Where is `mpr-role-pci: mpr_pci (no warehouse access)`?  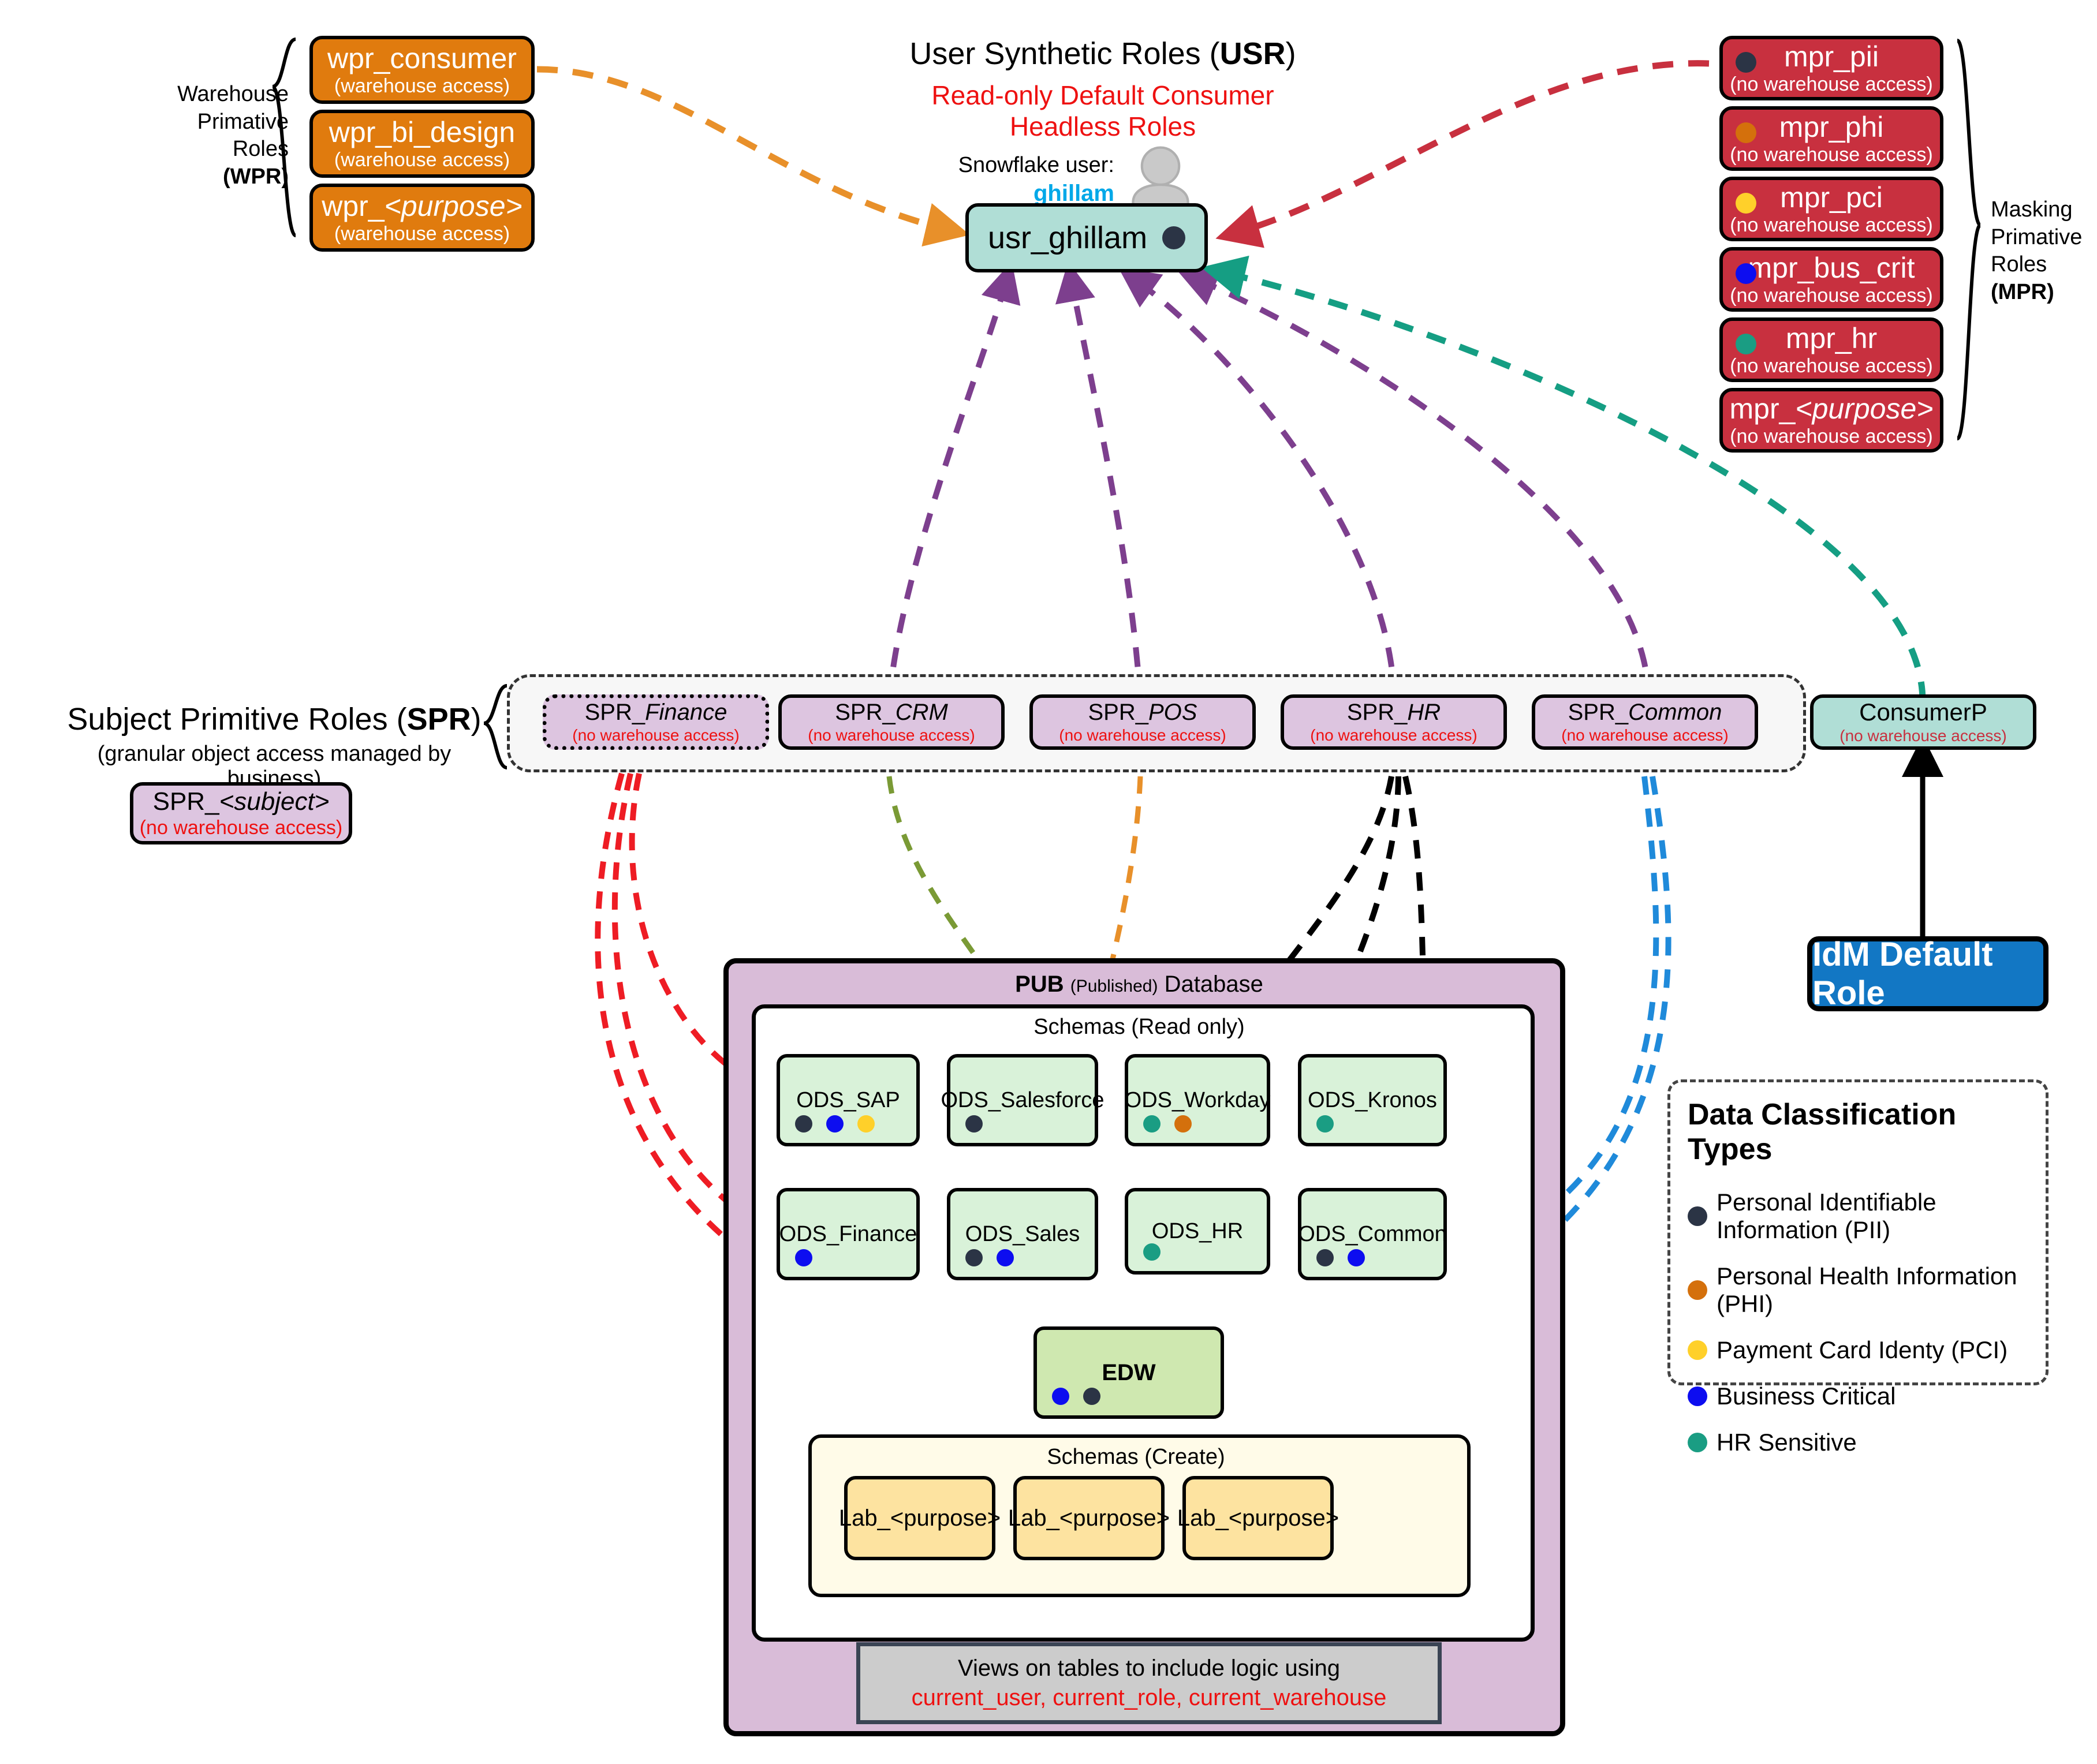 mpr-role-pci: mpr_pci (no warehouse access) is located at coordinates (1831, 209).